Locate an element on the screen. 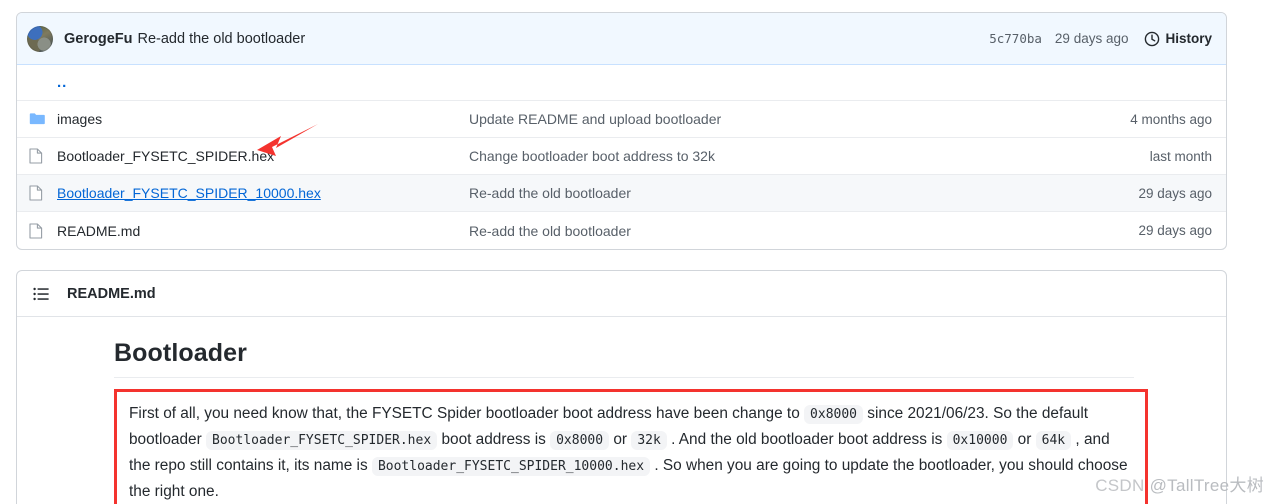  file-name: Bootloader_FYSETC_SPIDER.hex is located at coordinates (263, 156).